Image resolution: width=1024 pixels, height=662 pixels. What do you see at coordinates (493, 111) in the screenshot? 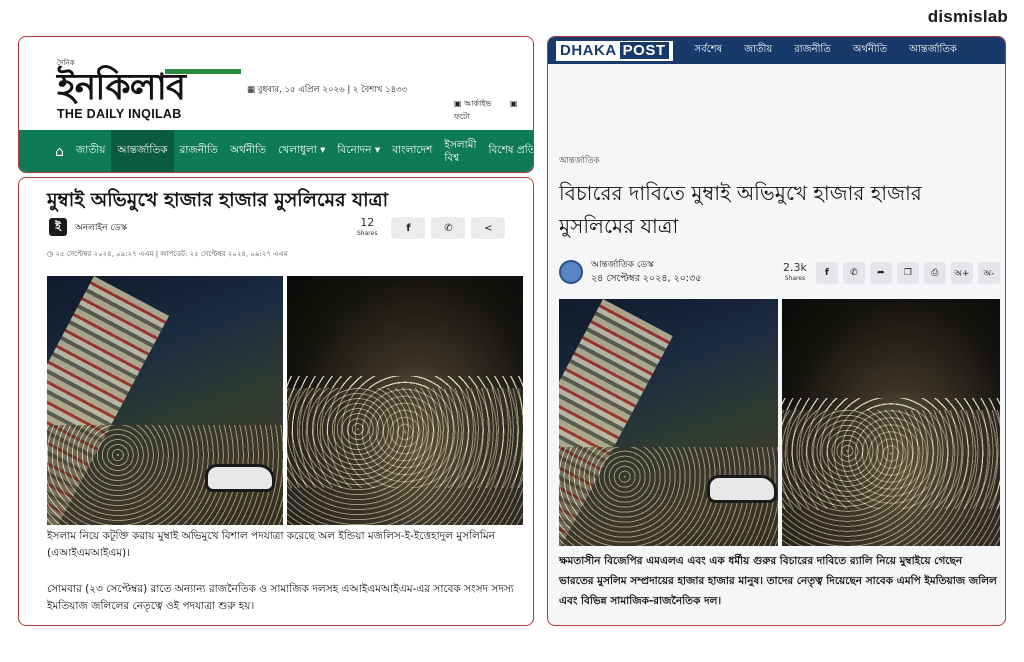
I see `header-links: ▣ আর্কাইভ ▣ ফটো` at bounding box center [493, 111].